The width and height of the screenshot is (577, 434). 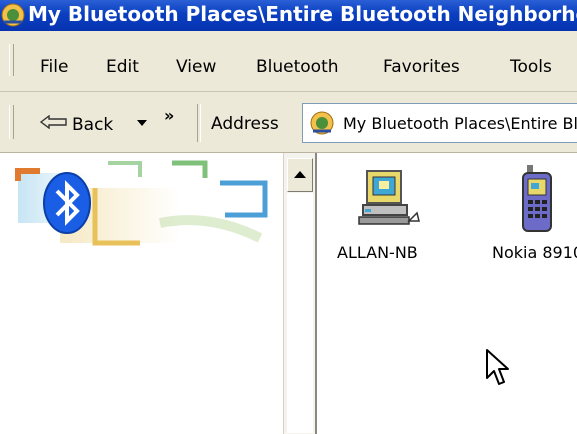 What do you see at coordinates (142, 123) in the screenshot?
I see `back-dropdown-icon` at bounding box center [142, 123].